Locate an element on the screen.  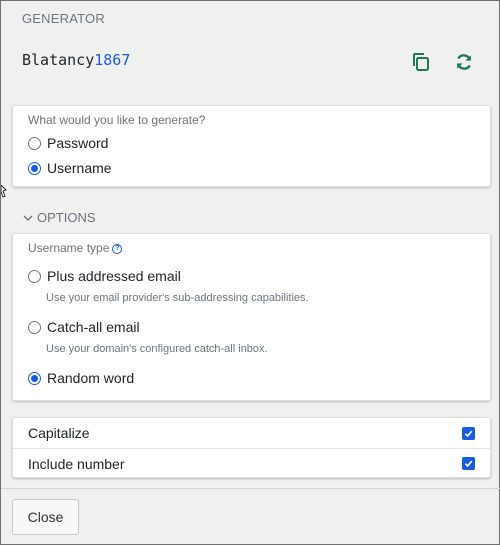
capitalize-checkbox is located at coordinates (468, 433).